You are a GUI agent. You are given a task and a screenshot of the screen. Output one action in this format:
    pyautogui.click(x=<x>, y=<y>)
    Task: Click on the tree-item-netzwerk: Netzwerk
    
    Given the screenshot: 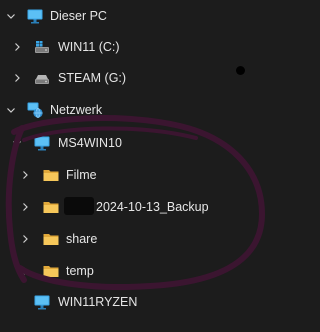 What is the action you would take?
    pyautogui.click(x=145, y=110)
    